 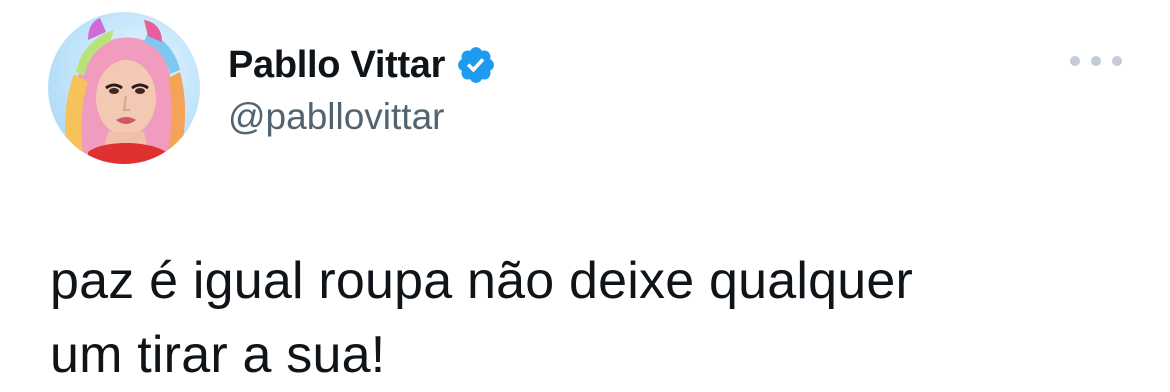 What do you see at coordinates (336, 116) in the screenshot?
I see `author-handle: @pabllovittar` at bounding box center [336, 116].